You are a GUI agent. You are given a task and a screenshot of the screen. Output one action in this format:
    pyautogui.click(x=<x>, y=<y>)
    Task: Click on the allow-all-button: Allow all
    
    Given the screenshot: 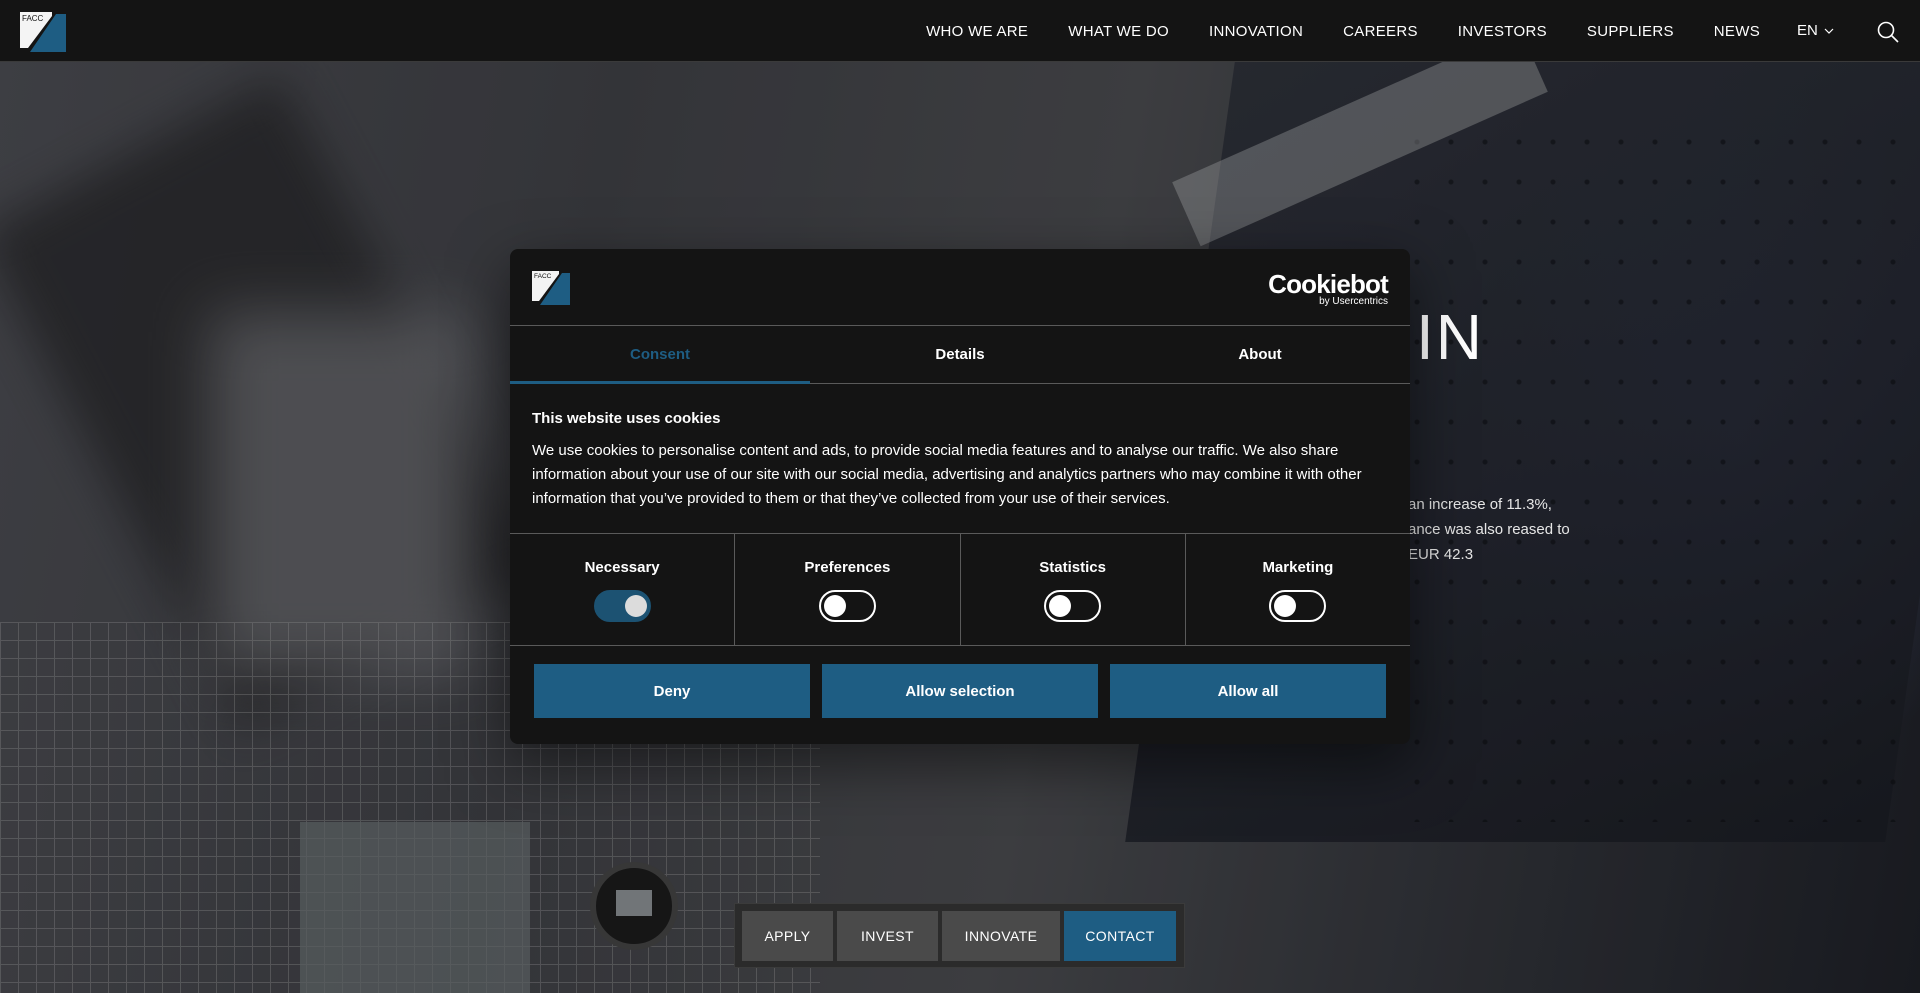 What is the action you would take?
    pyautogui.click(x=1248, y=691)
    